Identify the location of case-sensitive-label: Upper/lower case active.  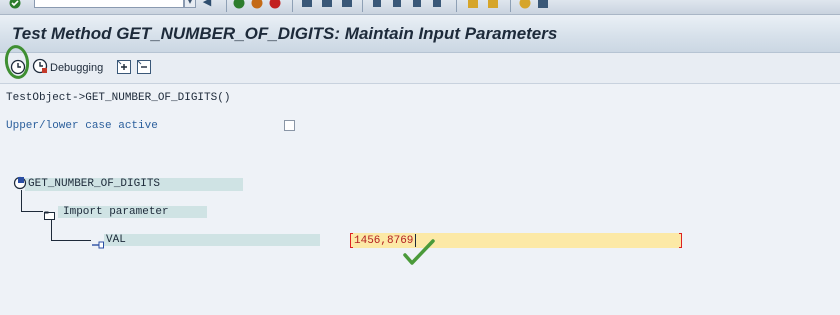
(82, 126).